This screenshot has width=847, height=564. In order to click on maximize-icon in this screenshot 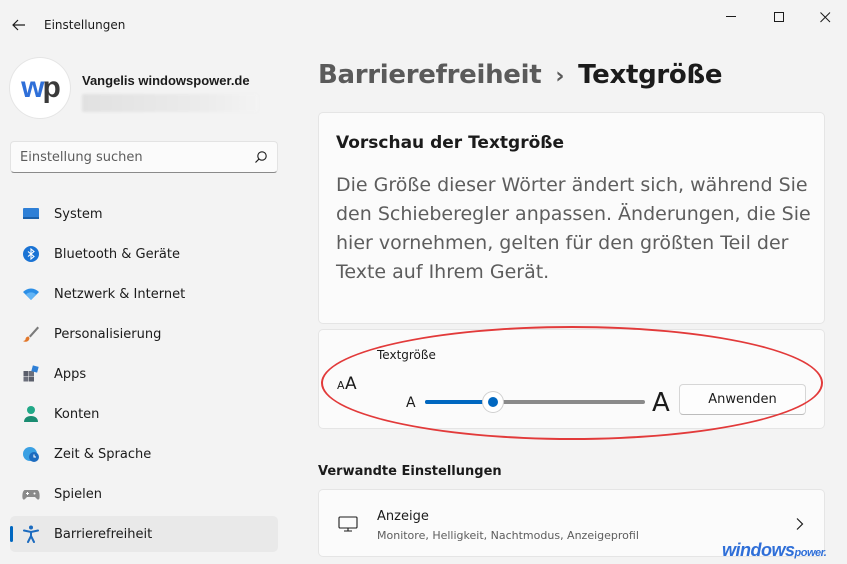, I will do `click(778, 16)`.